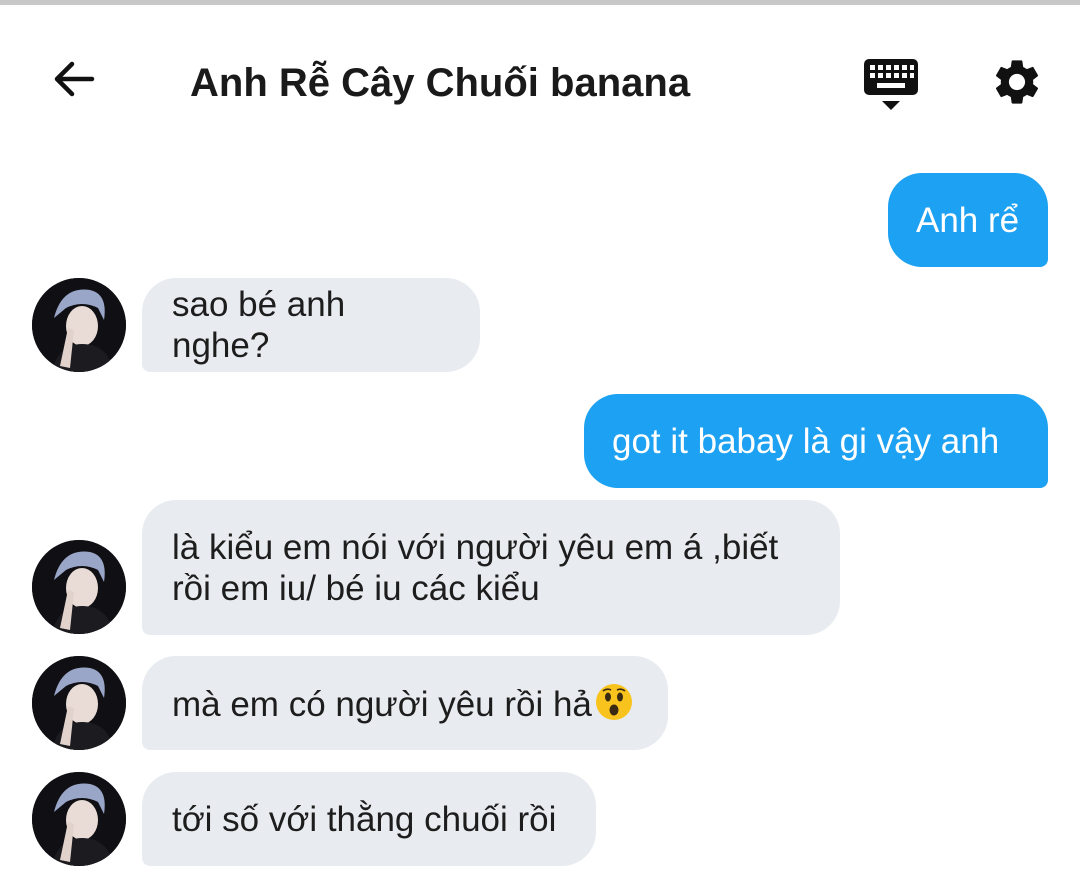 This screenshot has width=1080, height=872. I want to click on message-text: sao bé anh nghe?, so click(259, 325).